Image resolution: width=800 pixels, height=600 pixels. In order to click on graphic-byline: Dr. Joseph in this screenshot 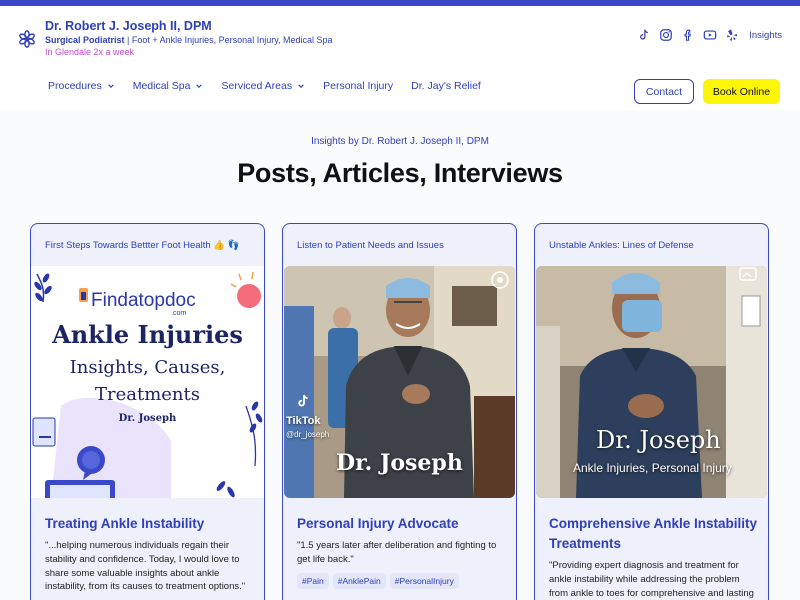, I will do `click(147, 418)`.